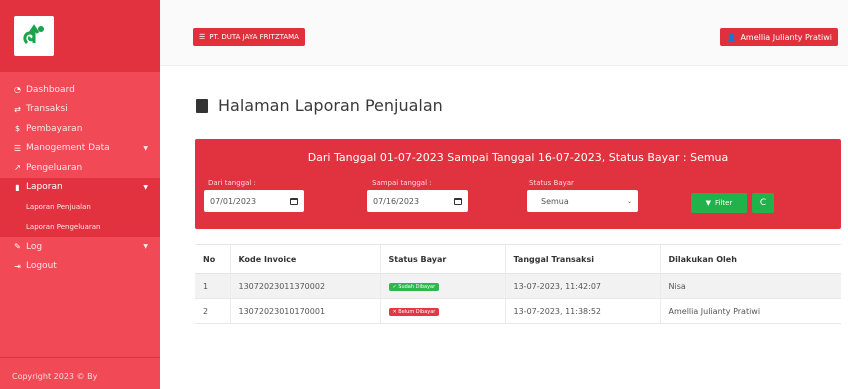  What do you see at coordinates (34, 36) in the screenshot?
I see `app-logo` at bounding box center [34, 36].